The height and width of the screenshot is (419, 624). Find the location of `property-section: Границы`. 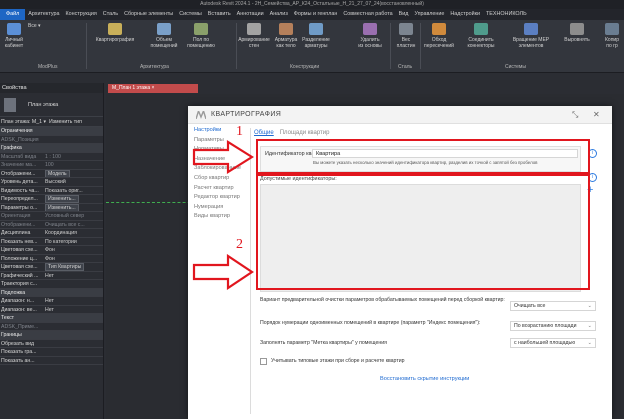

property-section: Границы is located at coordinates (51, 335).